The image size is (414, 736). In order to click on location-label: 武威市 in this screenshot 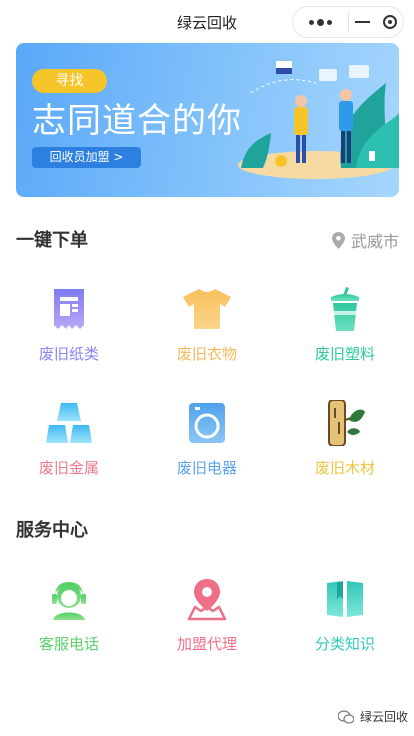, I will do `click(374, 241)`.